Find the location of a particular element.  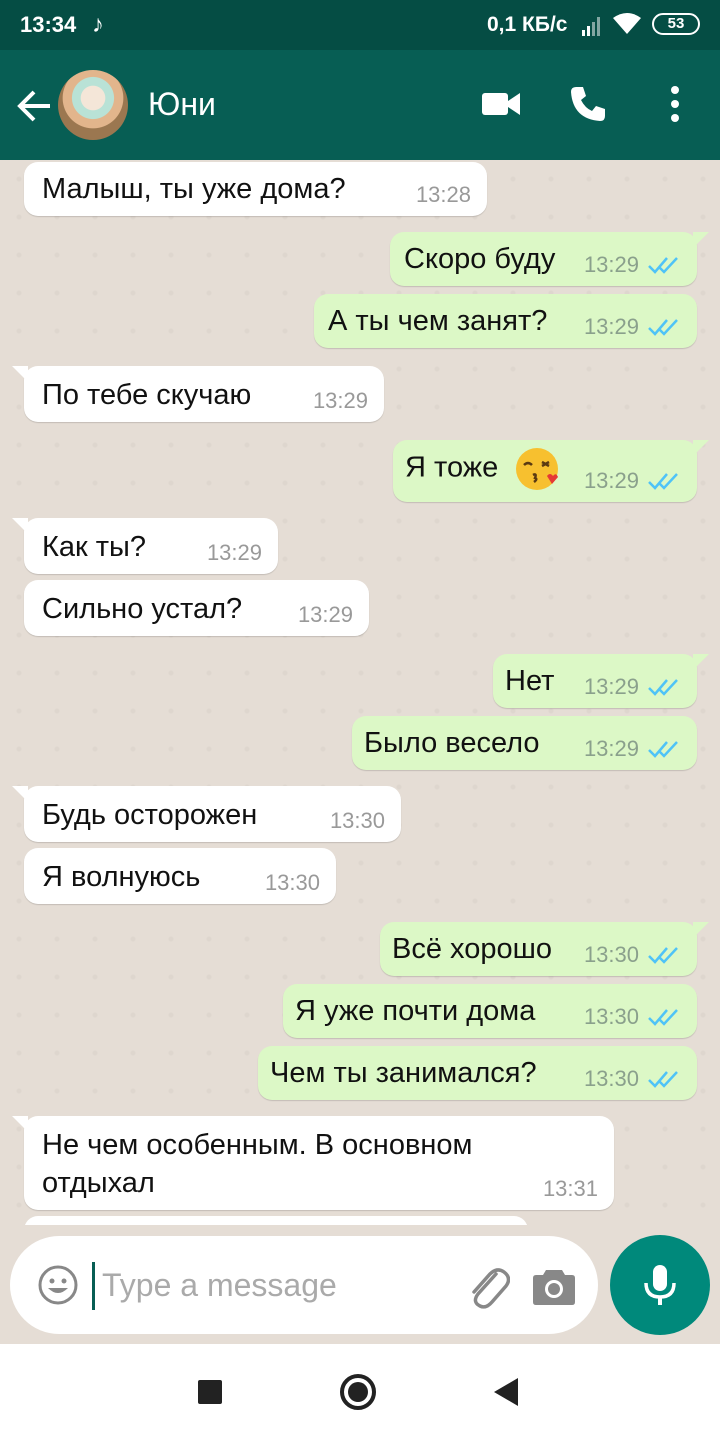

voice-record-button is located at coordinates (660, 1285).